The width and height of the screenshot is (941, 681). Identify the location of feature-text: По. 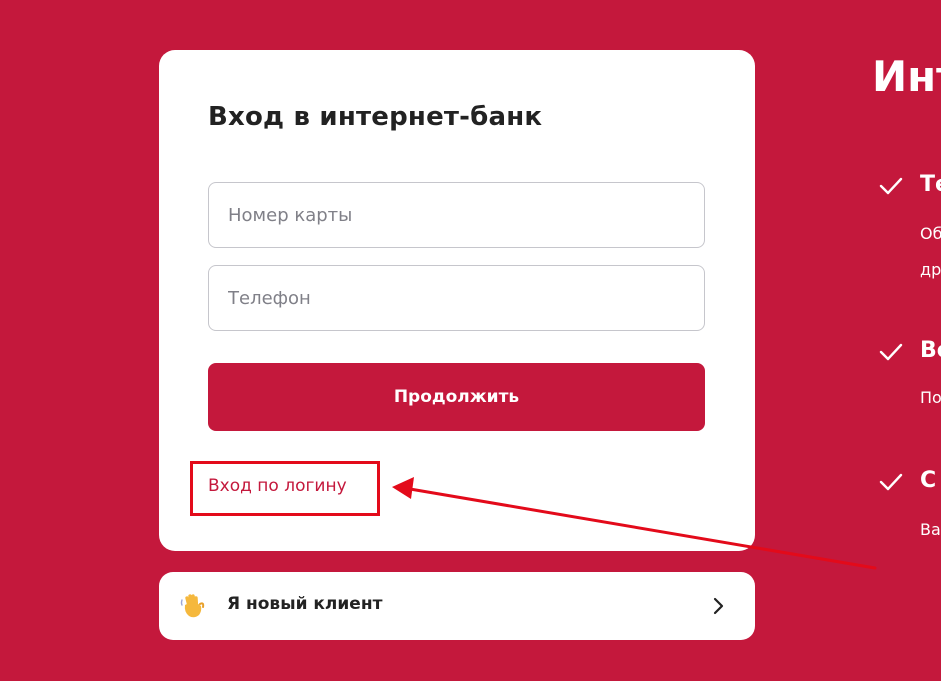
(930, 397).